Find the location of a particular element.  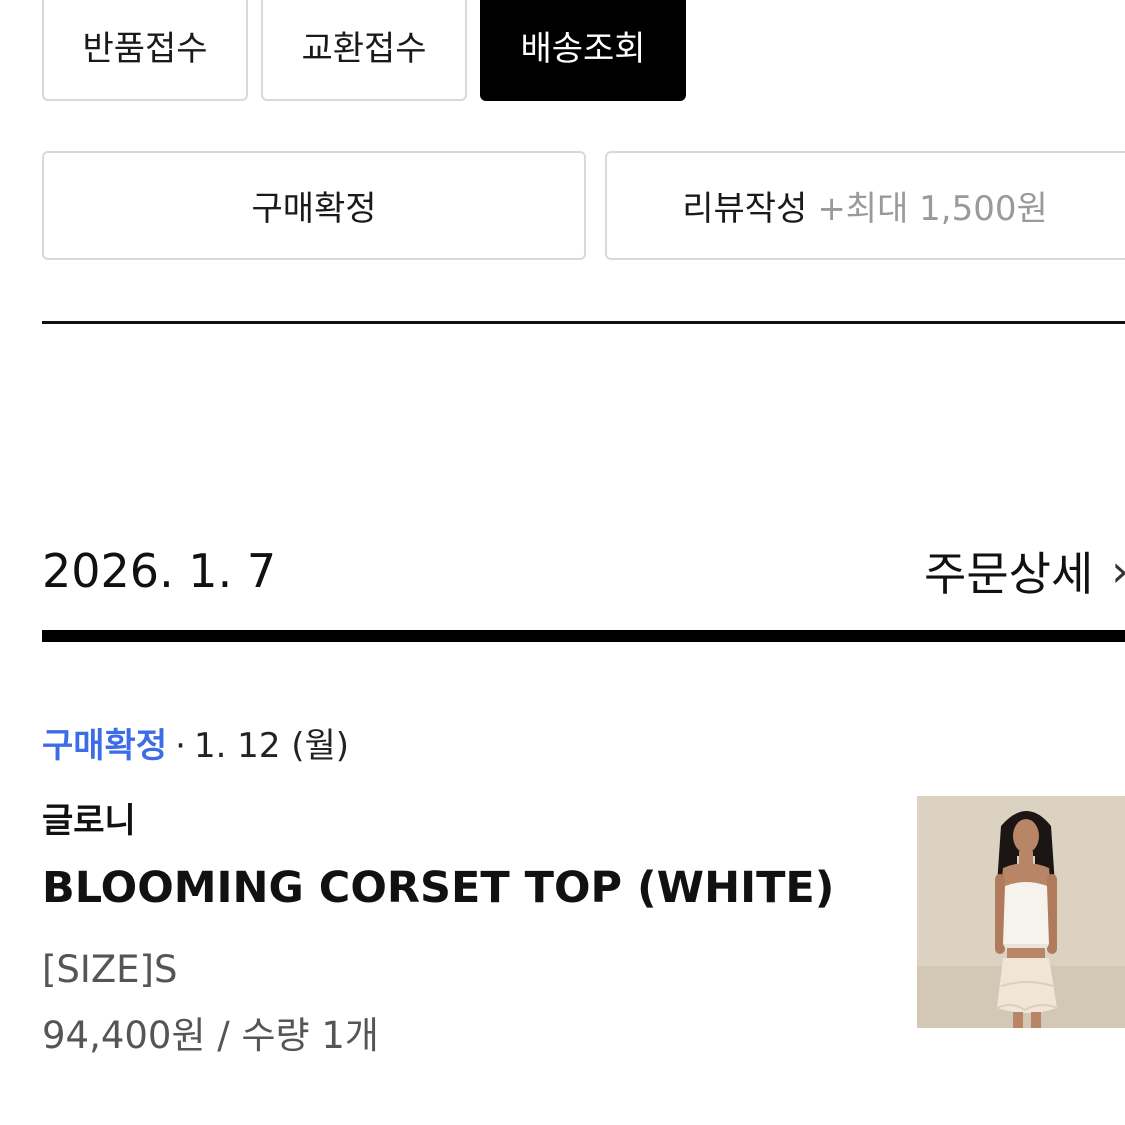

status-badge: 구매확정 is located at coordinates (105, 746).